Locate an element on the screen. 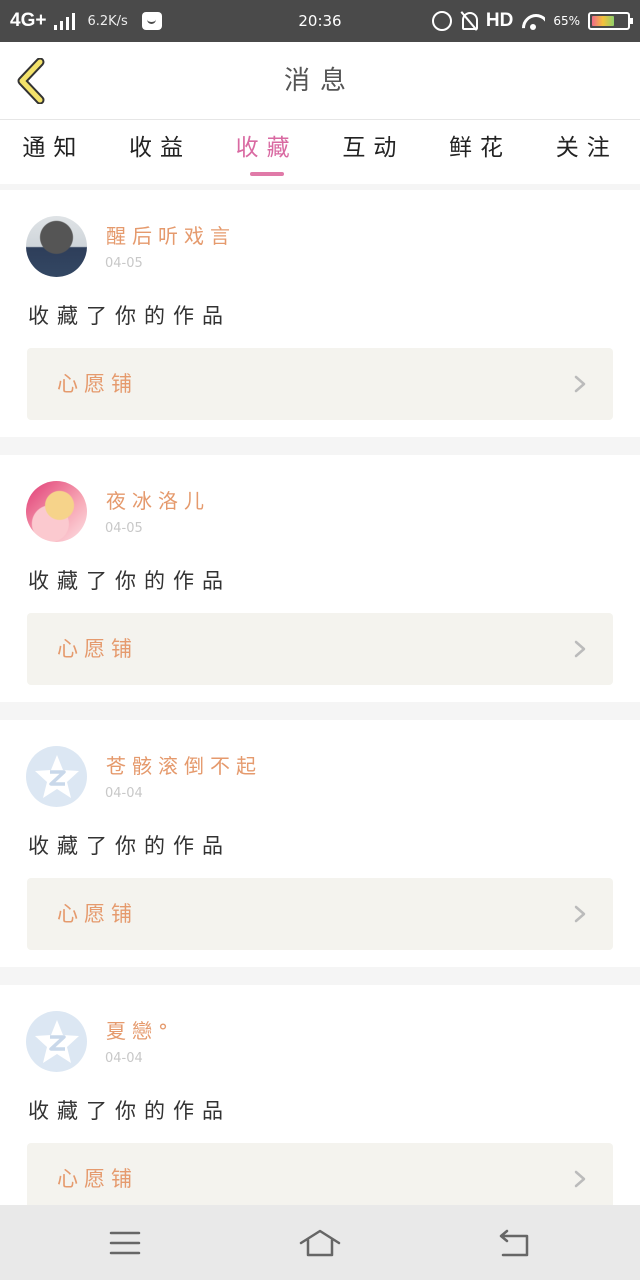 The width and height of the screenshot is (640, 1280). home-icon is located at coordinates (320, 1243).